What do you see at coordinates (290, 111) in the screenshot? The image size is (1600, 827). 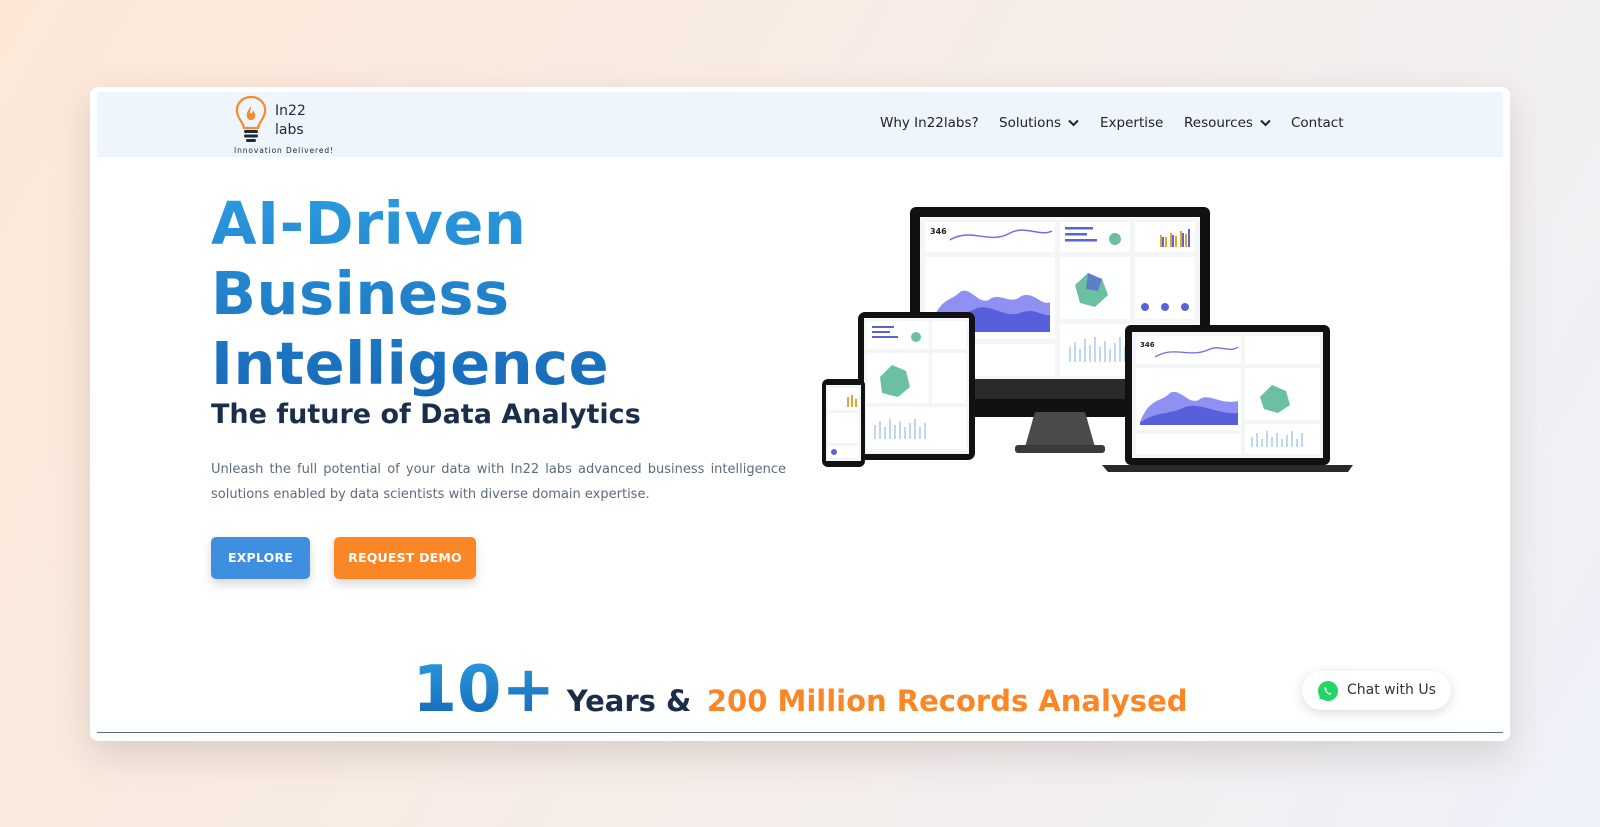 I see `brand-name-line1: In22` at bounding box center [290, 111].